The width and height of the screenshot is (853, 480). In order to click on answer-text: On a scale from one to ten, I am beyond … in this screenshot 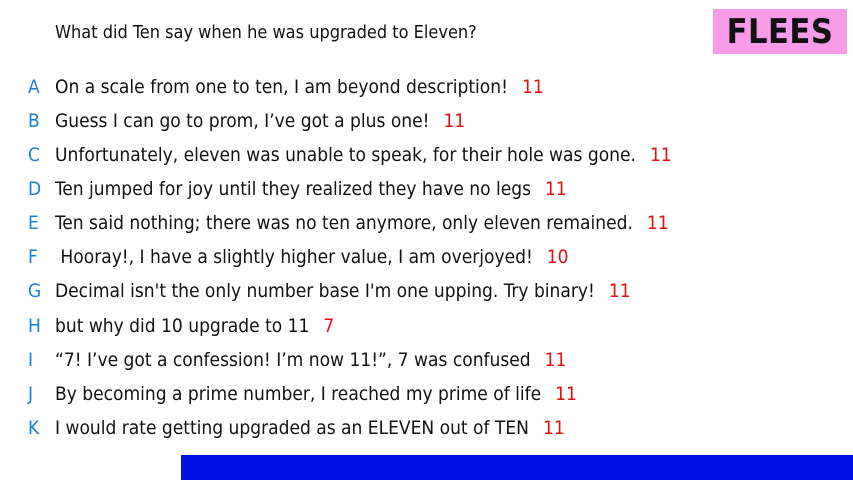, I will do `click(281, 87)`.